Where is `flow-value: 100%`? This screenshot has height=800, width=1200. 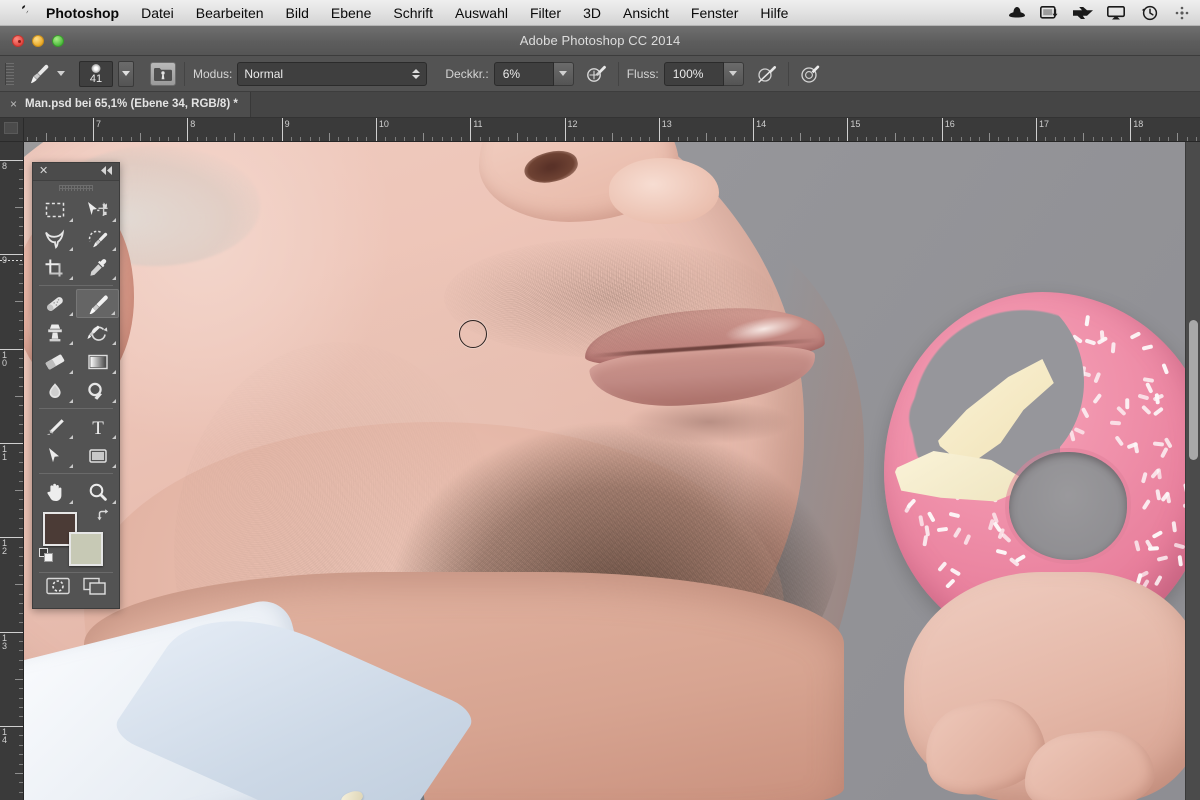 flow-value: 100% is located at coordinates (688, 73).